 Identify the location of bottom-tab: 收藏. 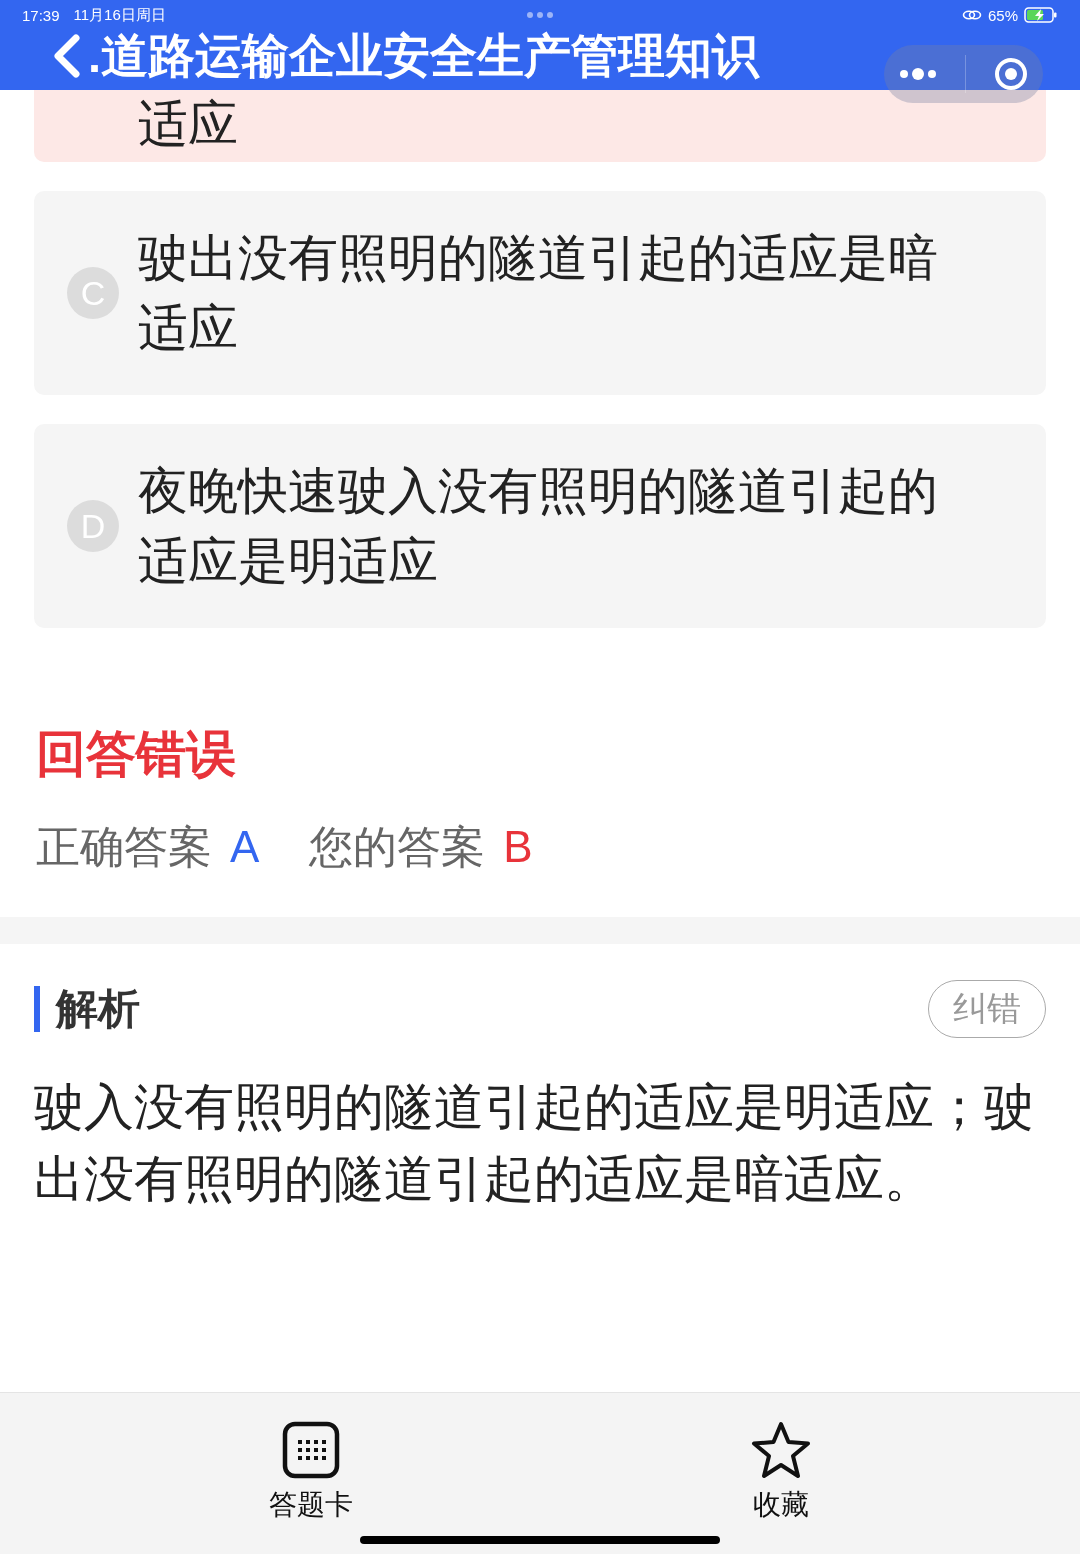
(780, 1473).